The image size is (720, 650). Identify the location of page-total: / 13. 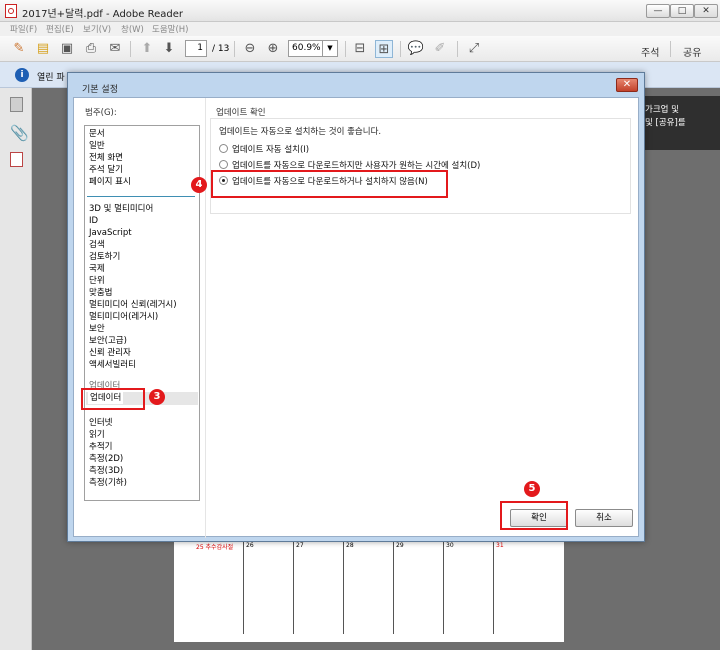
(221, 49).